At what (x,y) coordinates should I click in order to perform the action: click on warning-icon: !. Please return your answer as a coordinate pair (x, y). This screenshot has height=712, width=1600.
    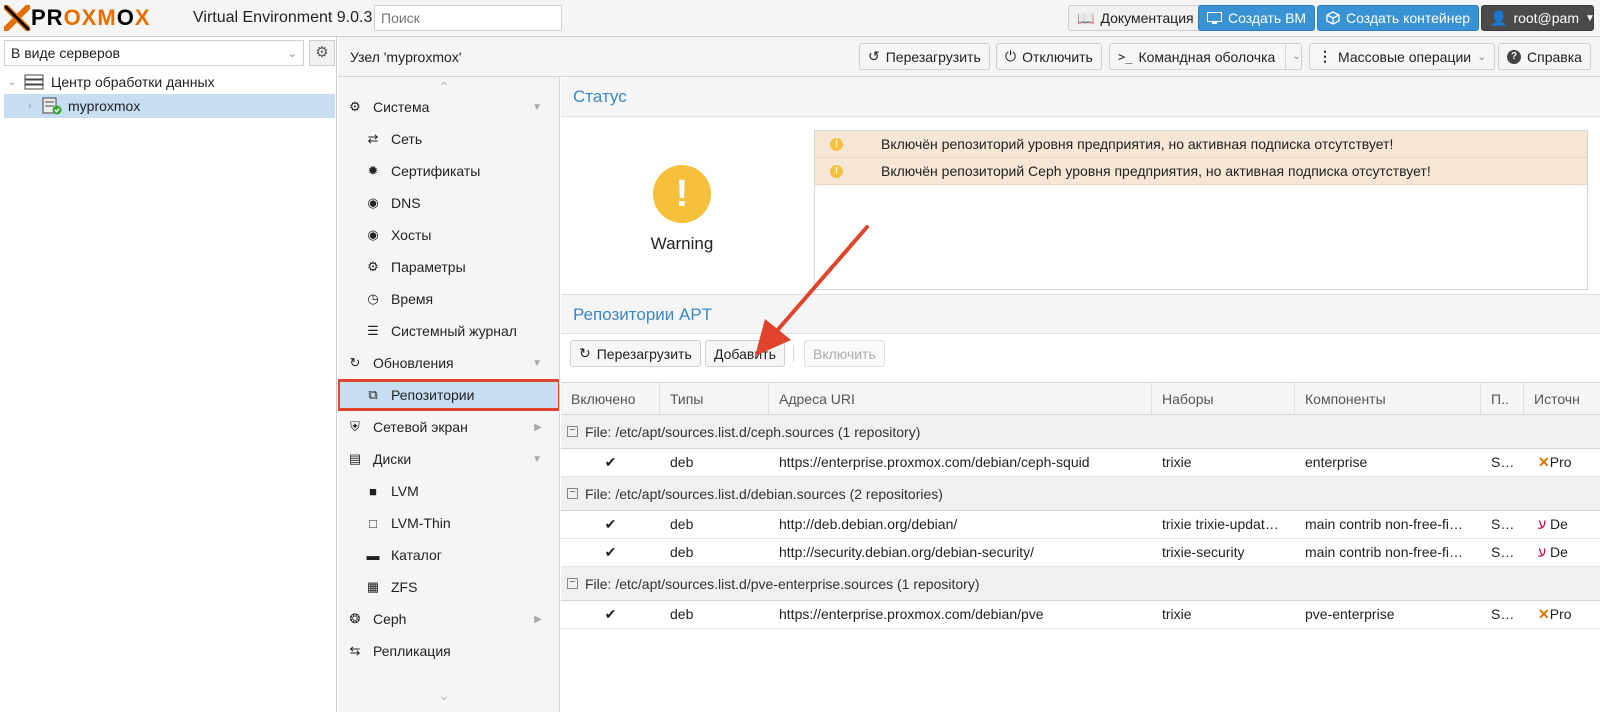
    Looking at the image, I should click on (836, 171).